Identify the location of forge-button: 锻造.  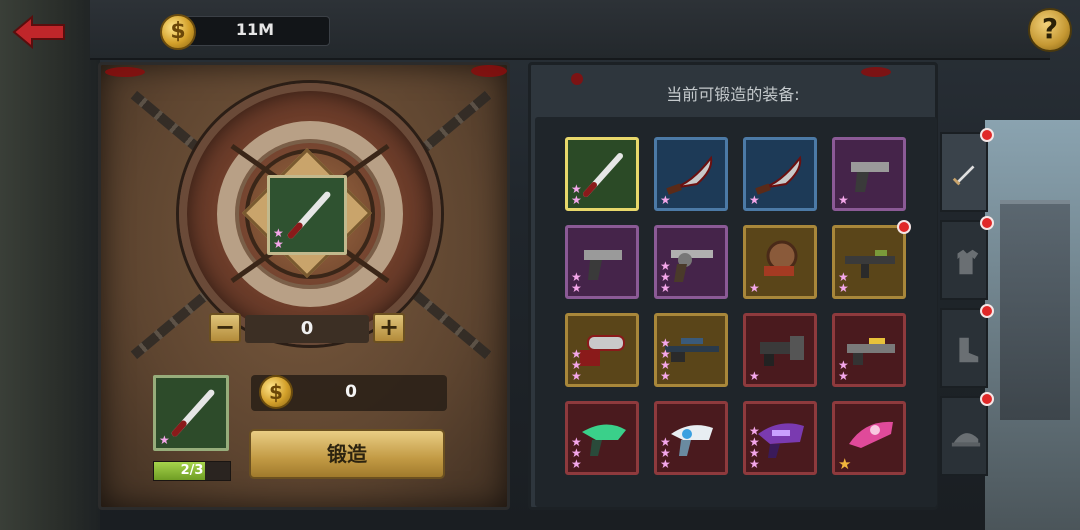
(347, 454).